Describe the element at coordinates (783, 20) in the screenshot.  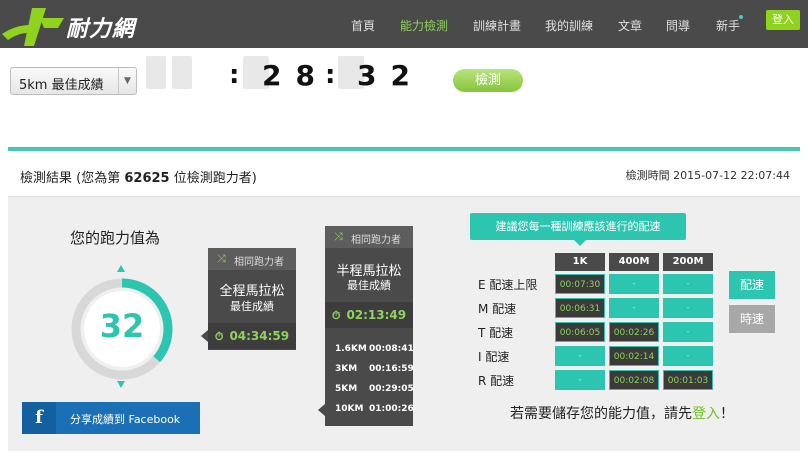
I see `login-button: 登入` at that location.